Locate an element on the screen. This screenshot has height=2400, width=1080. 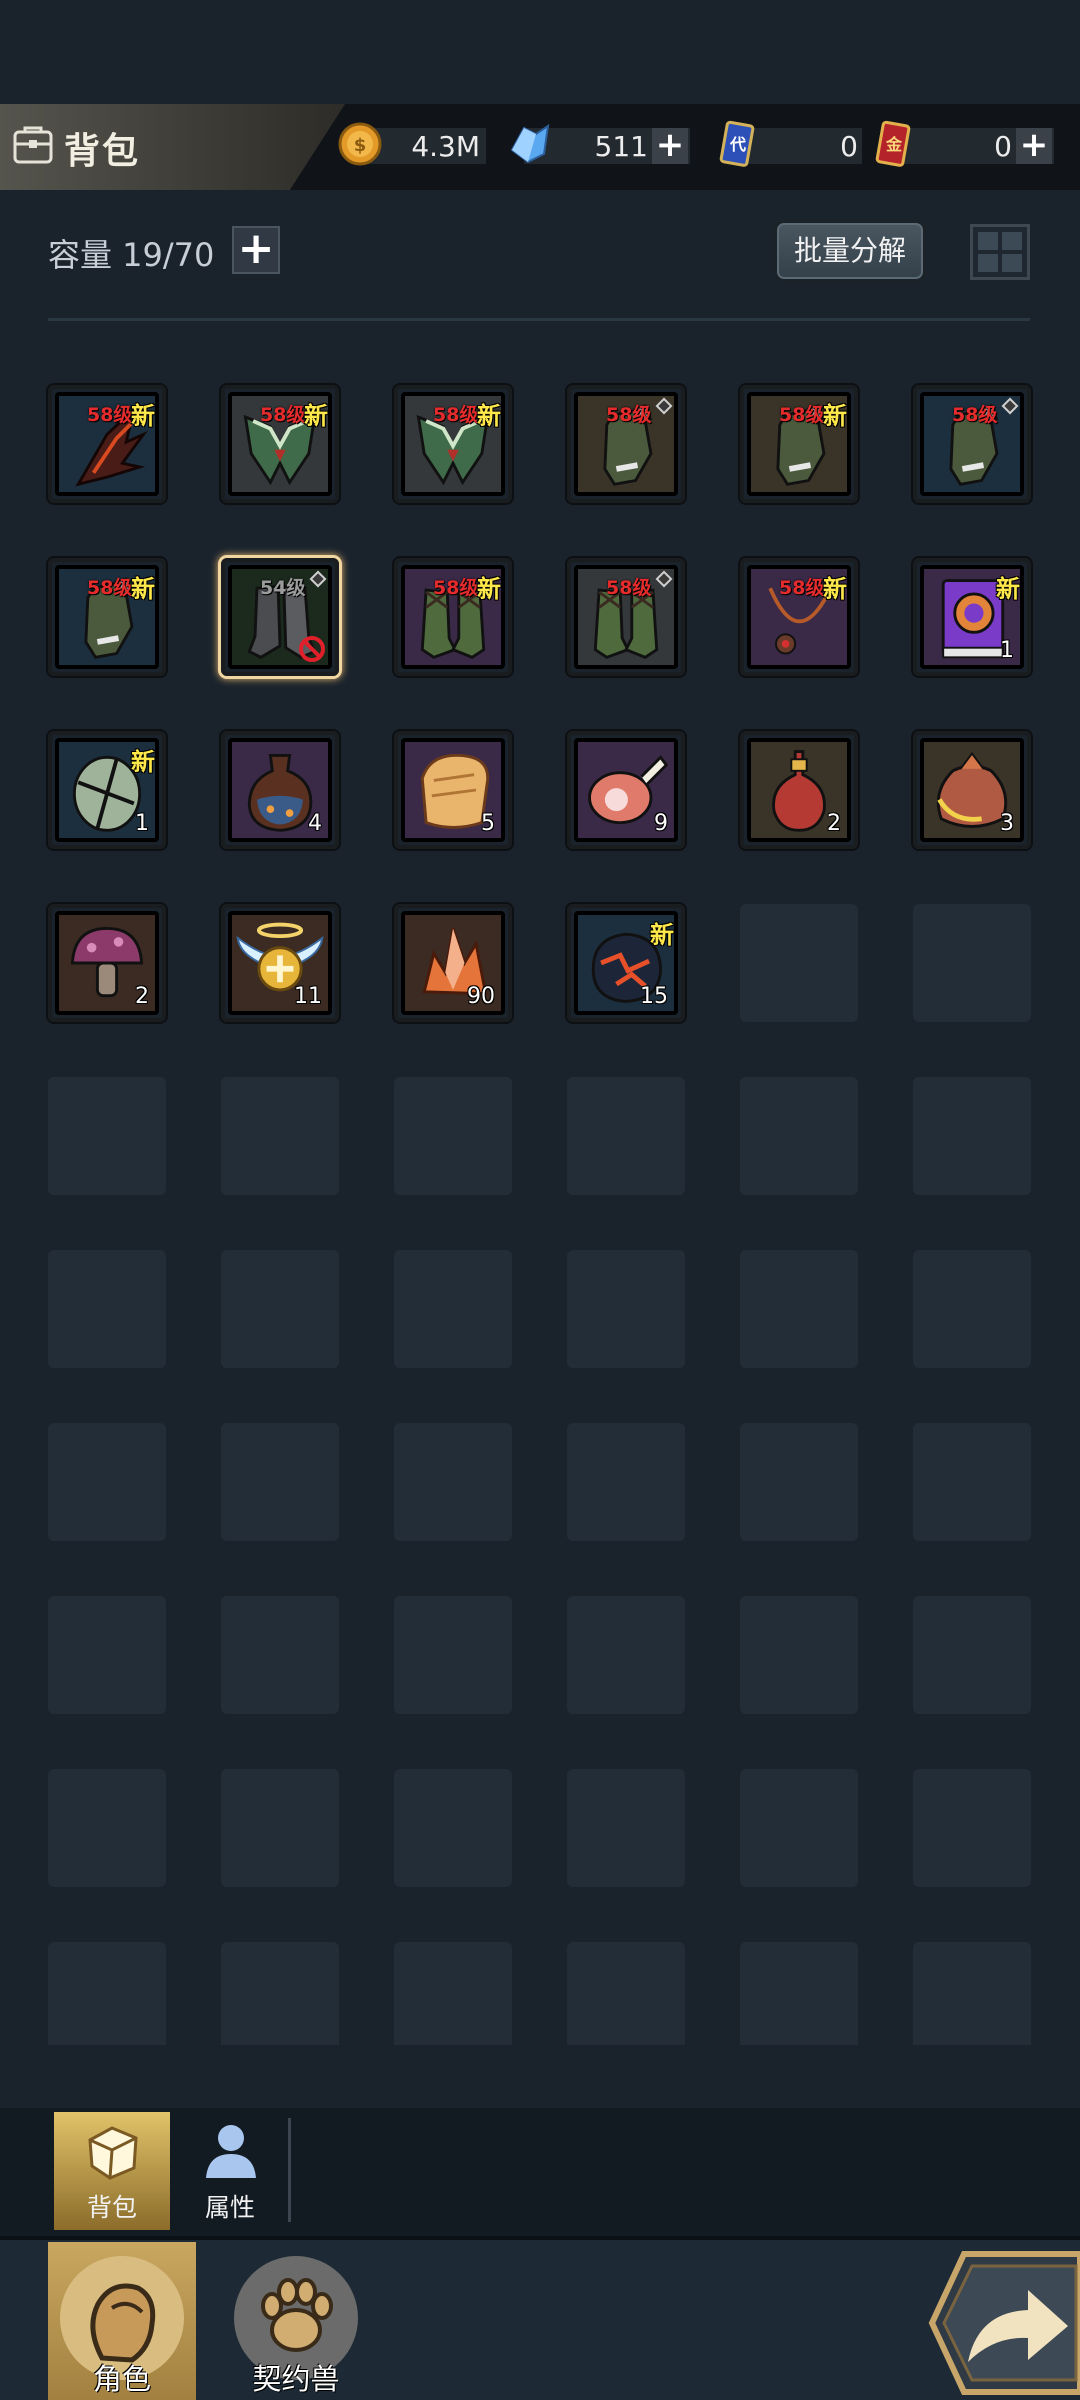
item-count: 9 is located at coordinates (661, 823).